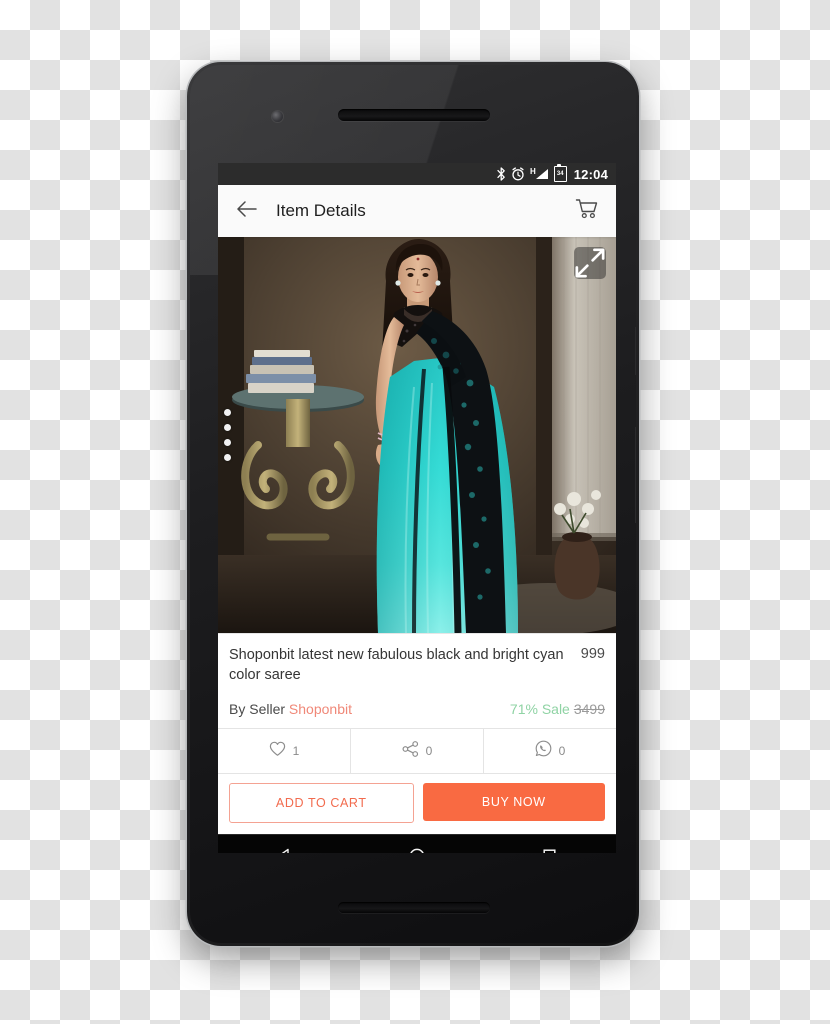 This screenshot has height=1024, width=830. I want to click on arrow-left-icon, so click(247, 211).